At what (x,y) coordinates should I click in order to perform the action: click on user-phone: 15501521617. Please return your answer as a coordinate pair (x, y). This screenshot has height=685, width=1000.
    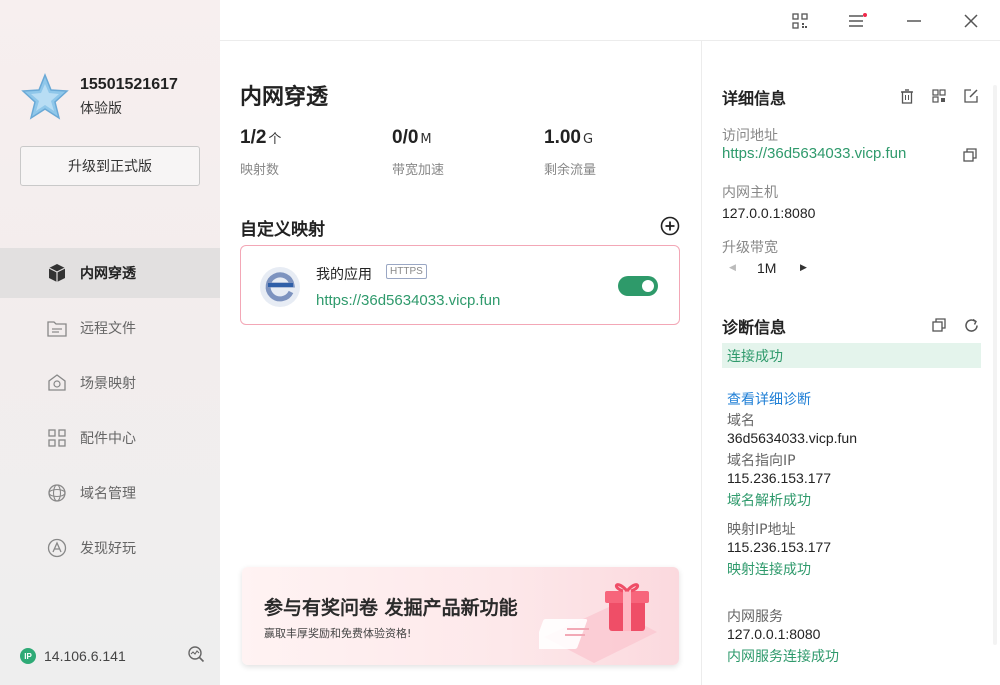
    Looking at the image, I should click on (129, 84).